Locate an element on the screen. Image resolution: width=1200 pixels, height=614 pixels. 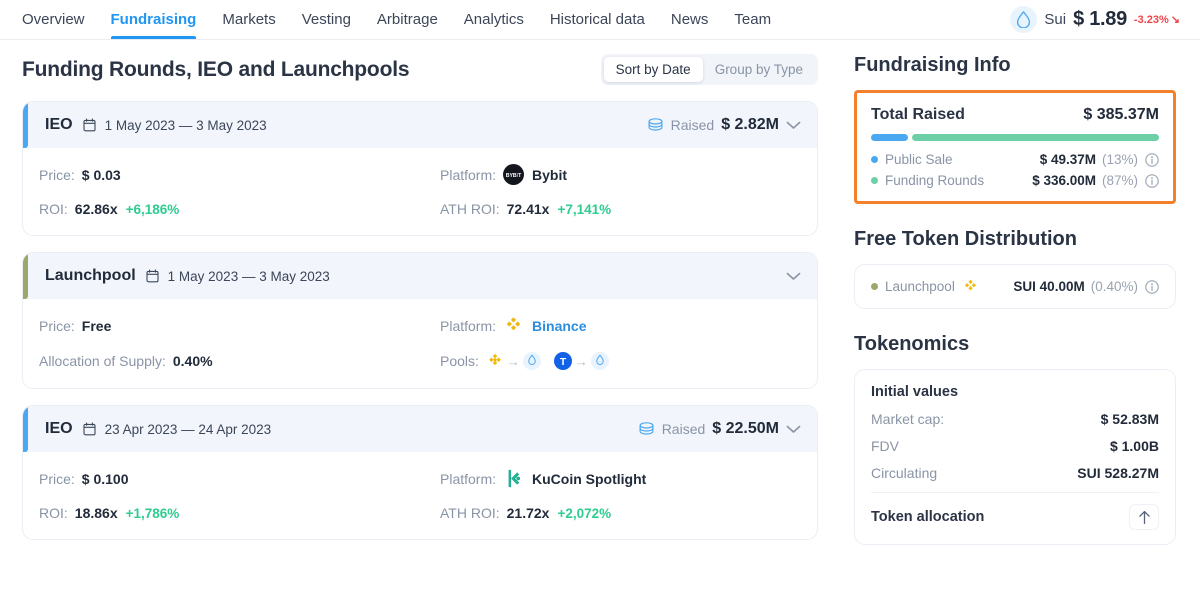
tab-news-label: News is located at coordinates (689, 19).